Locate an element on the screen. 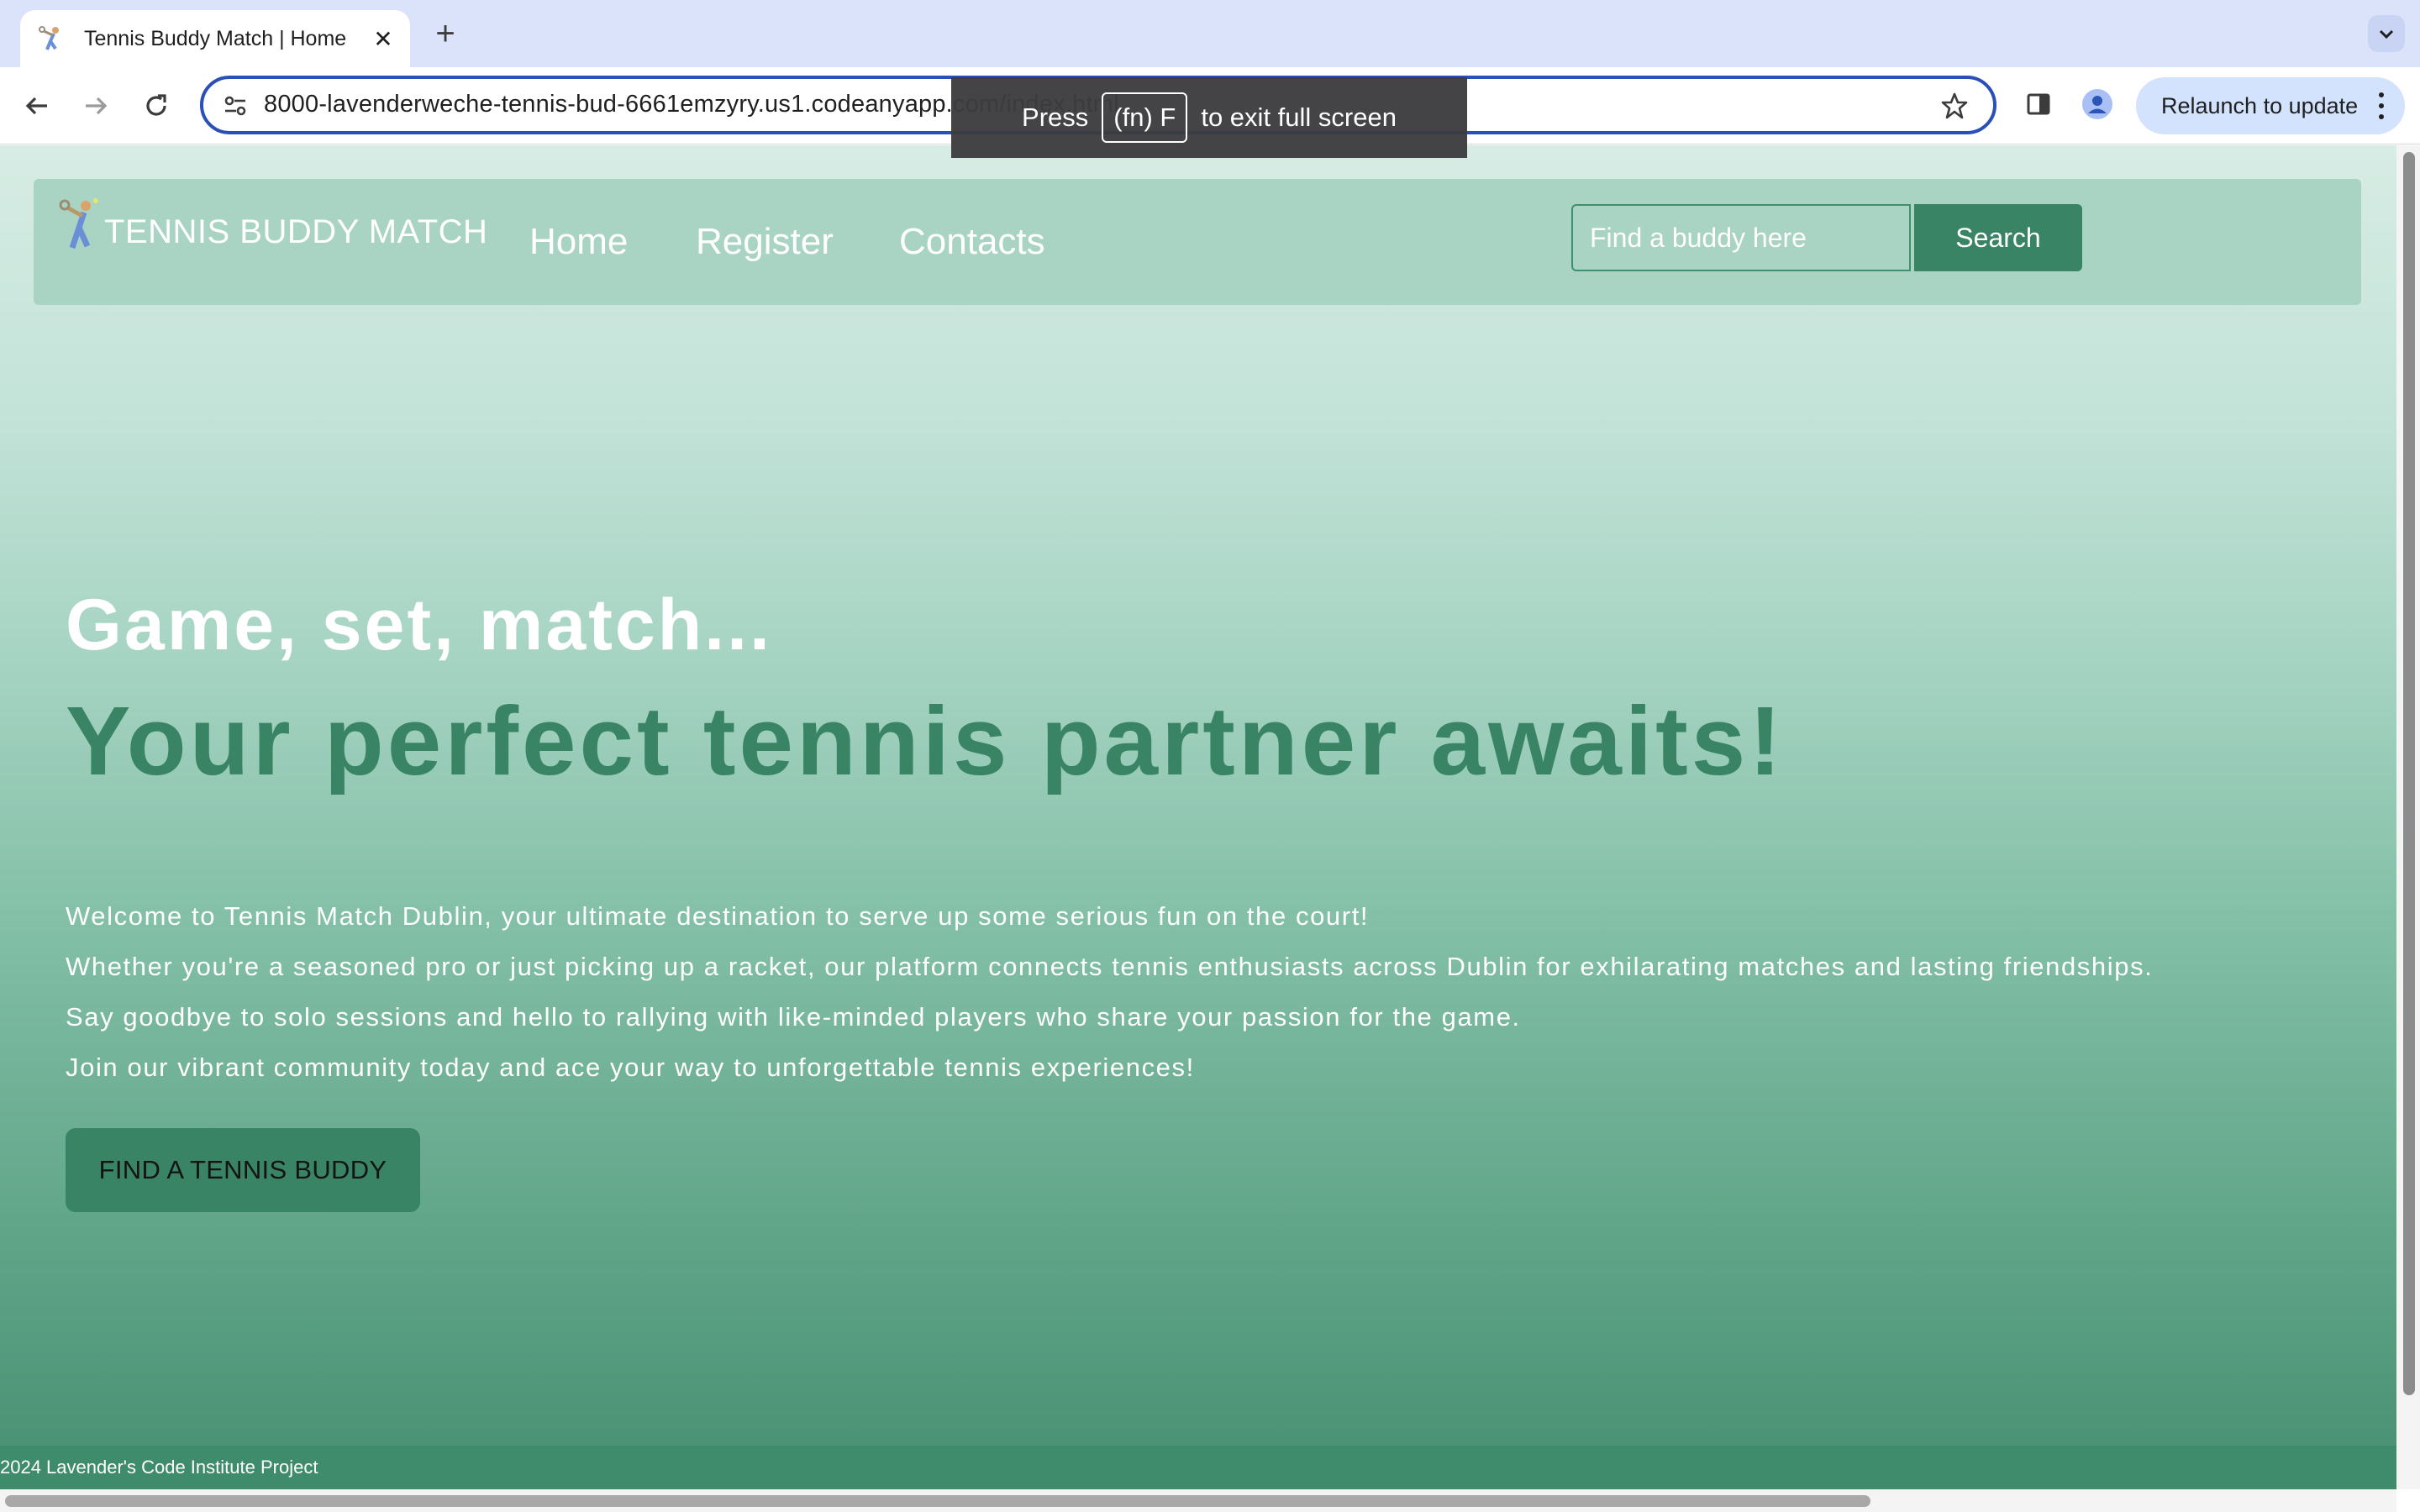  toast-press-text: Press is located at coordinates (1055, 117).